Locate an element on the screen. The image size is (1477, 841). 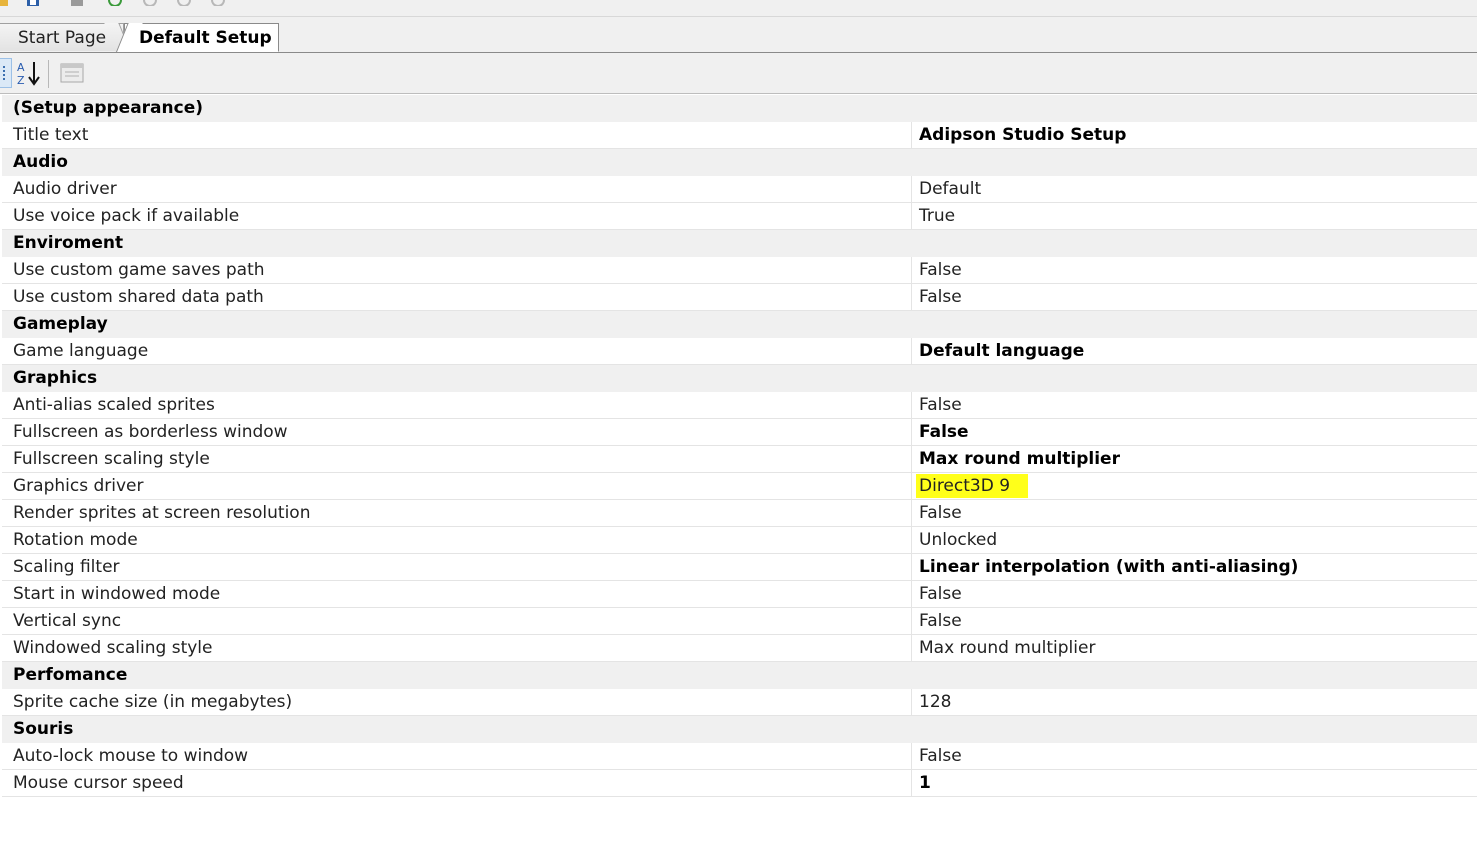
property-name-text: Start in windowed mode is located at coordinates (117, 594).